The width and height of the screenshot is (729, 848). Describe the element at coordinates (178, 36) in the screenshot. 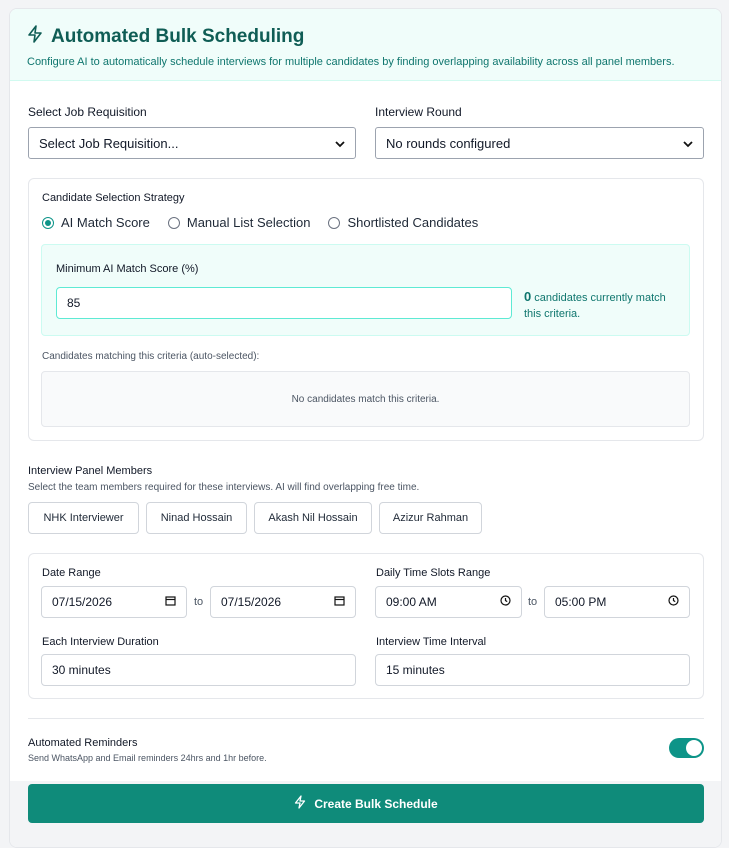

I see `page-title: Automated Bulk Scheduling` at that location.